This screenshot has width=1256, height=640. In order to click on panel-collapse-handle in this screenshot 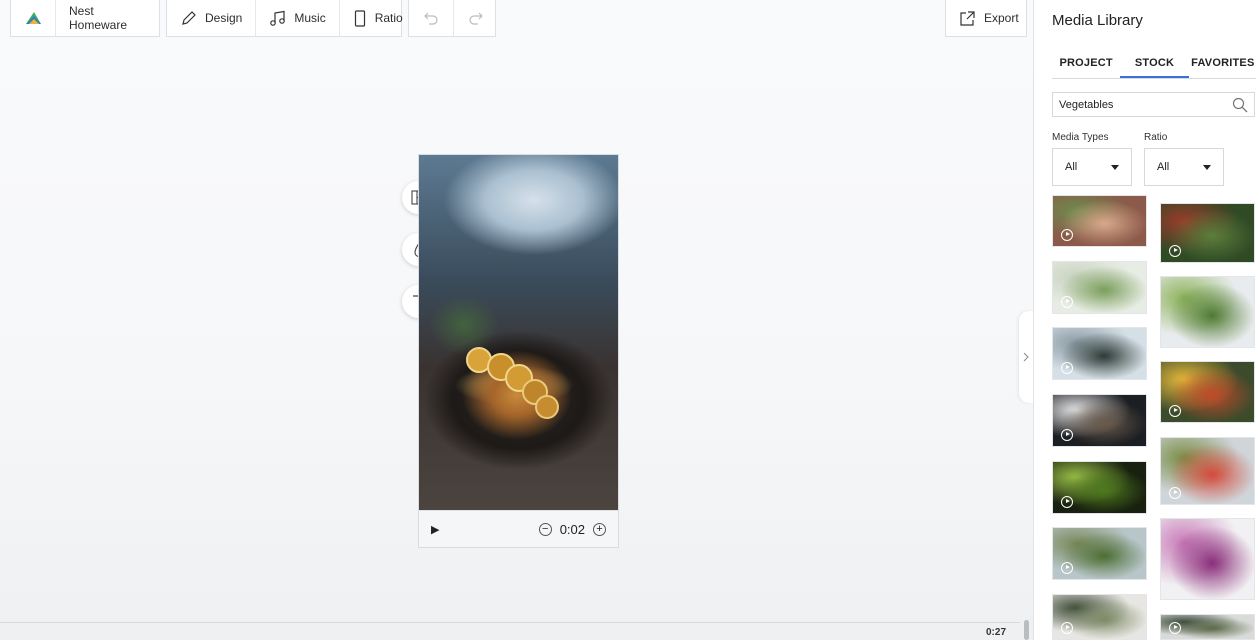, I will do `click(1026, 357)`.